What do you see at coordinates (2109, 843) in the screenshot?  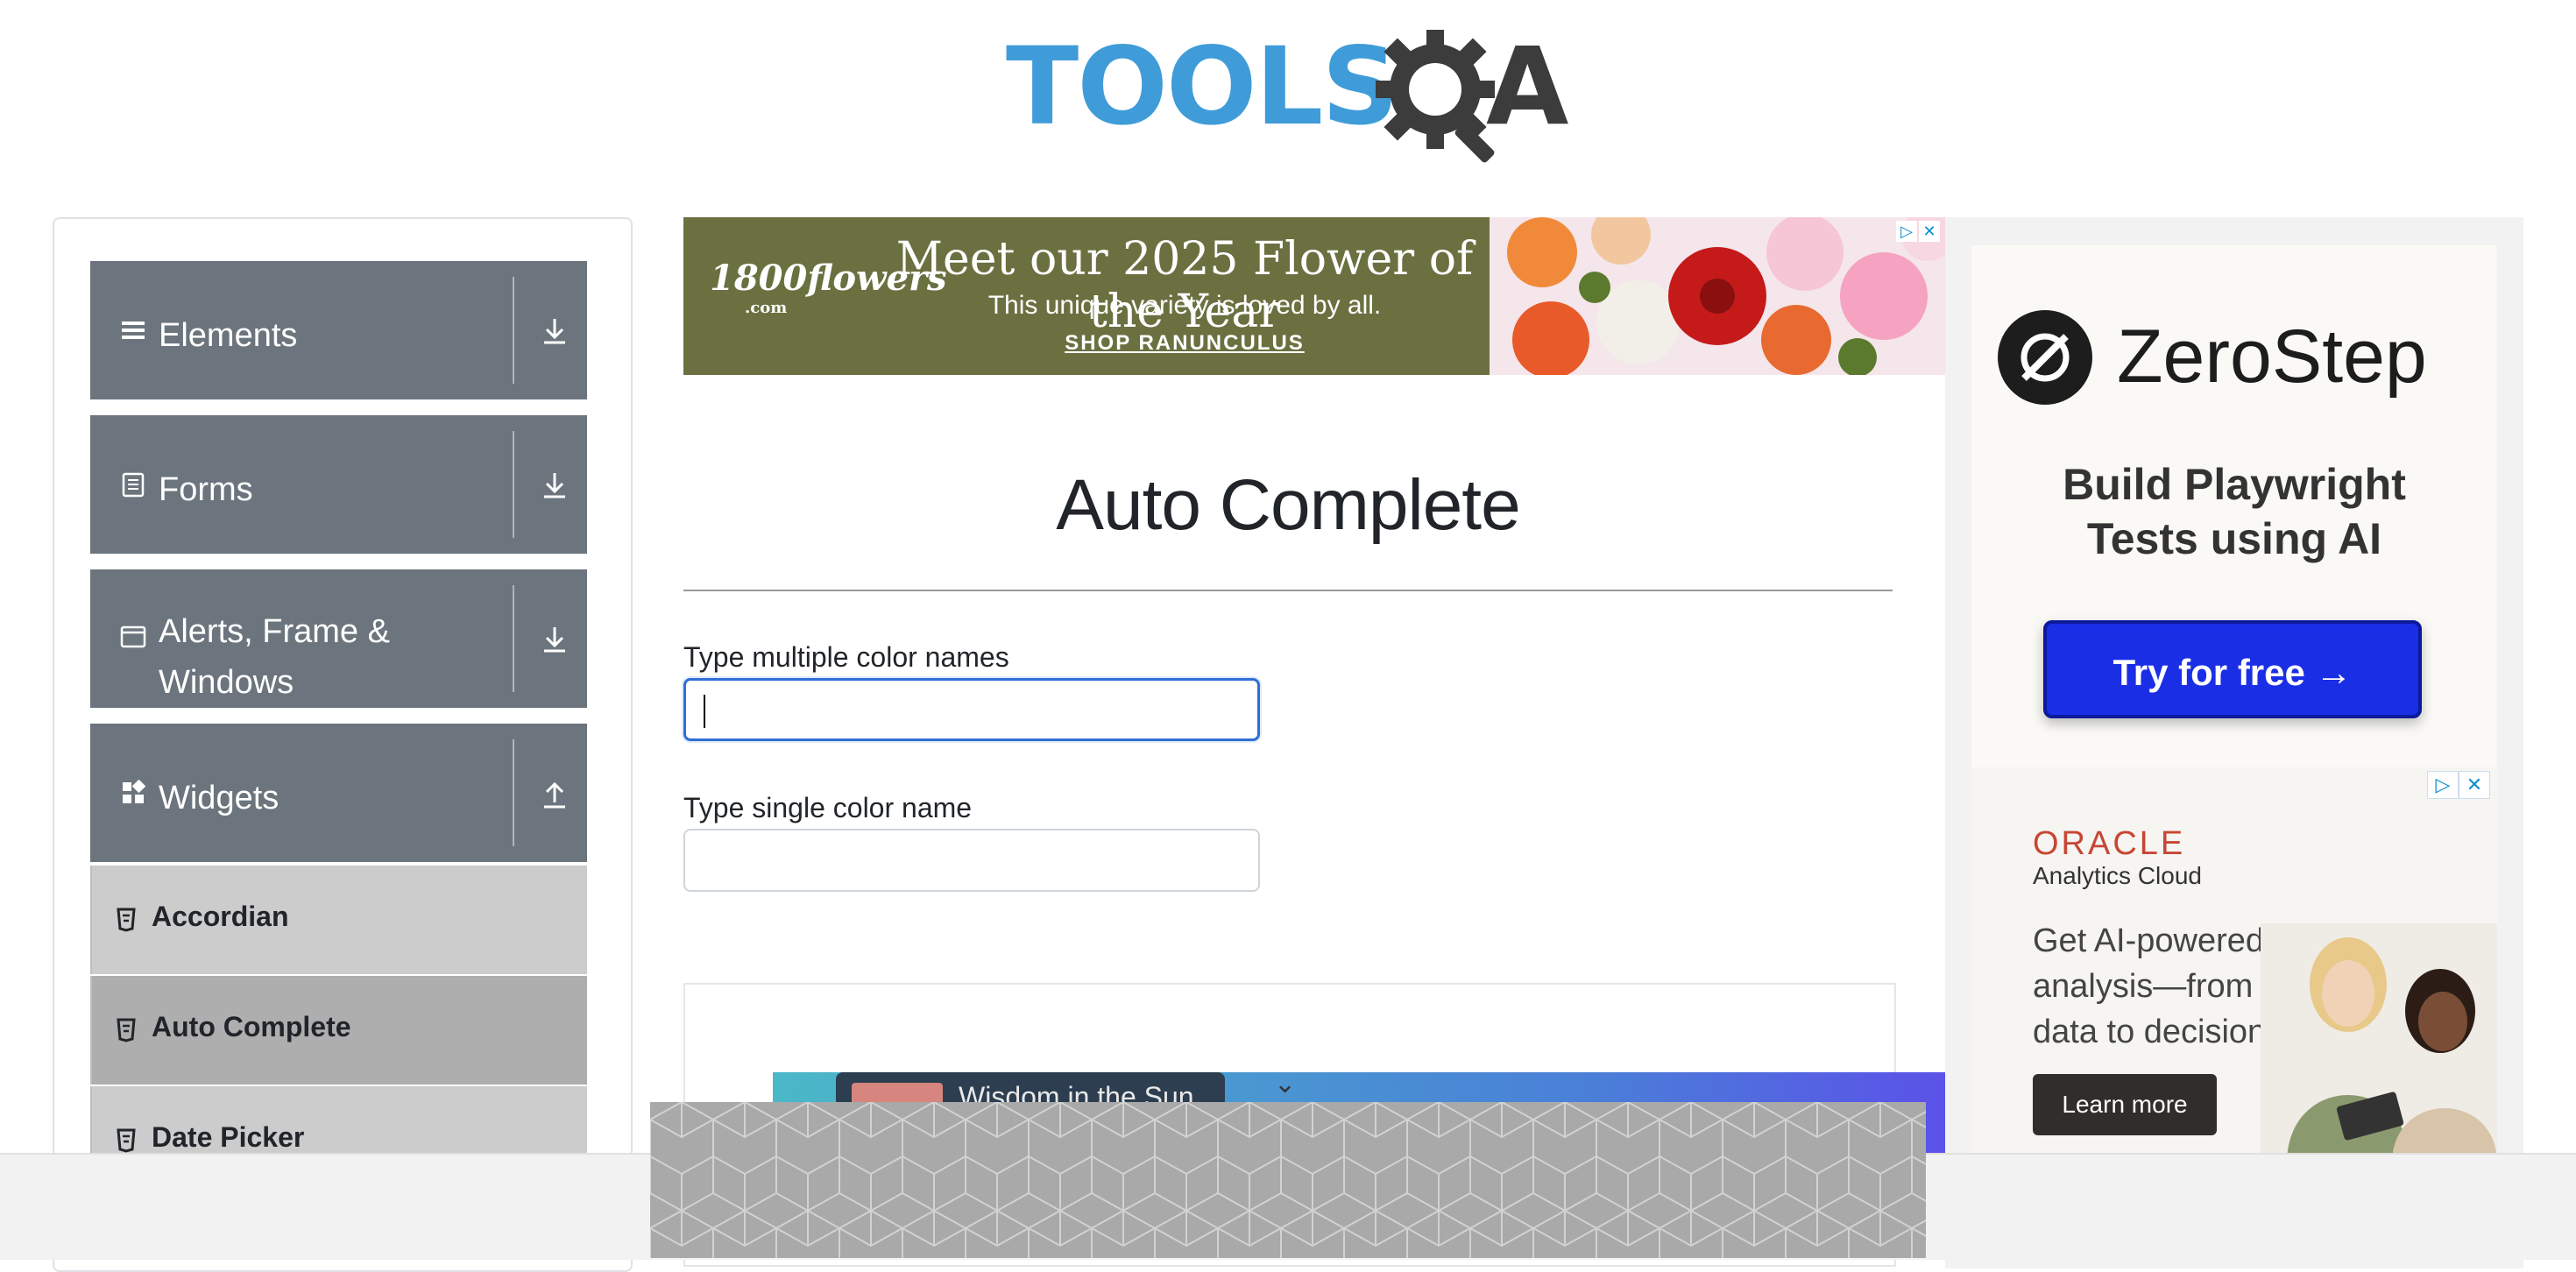 I see `oracle-brand: ORACLE` at bounding box center [2109, 843].